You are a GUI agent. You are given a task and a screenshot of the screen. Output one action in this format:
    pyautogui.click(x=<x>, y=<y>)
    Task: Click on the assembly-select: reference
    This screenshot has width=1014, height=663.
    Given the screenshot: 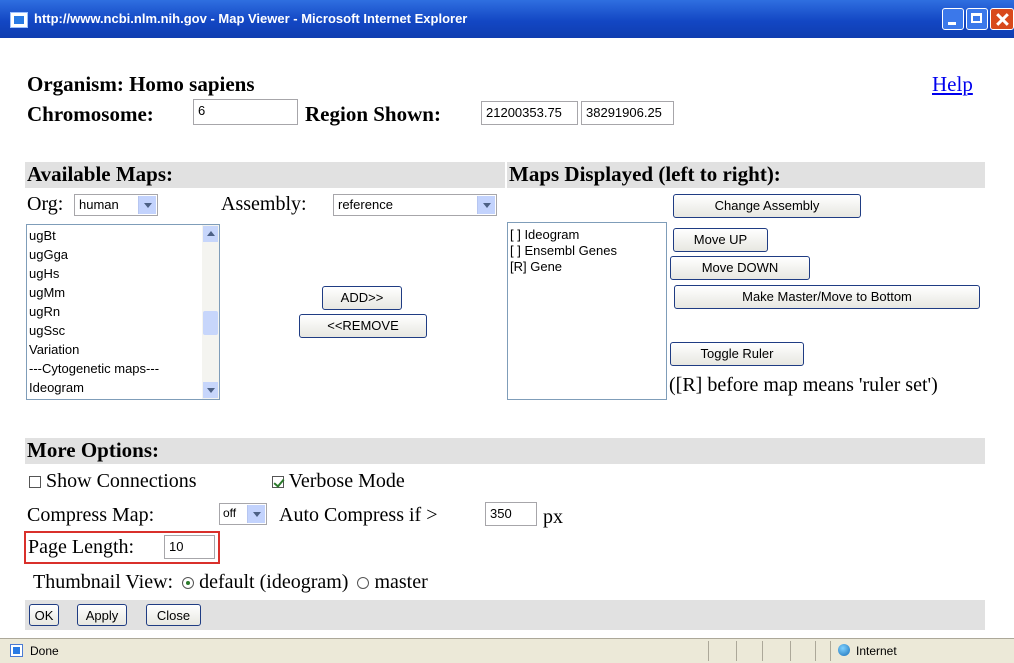 What is the action you would take?
    pyautogui.click(x=415, y=205)
    